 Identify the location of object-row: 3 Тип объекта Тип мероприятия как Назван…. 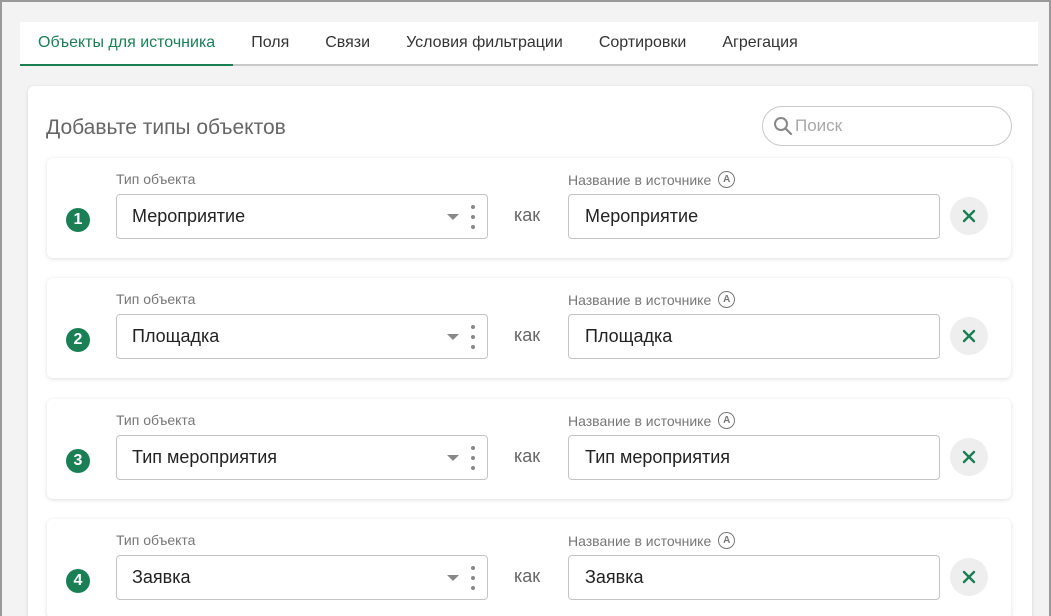
(529, 449).